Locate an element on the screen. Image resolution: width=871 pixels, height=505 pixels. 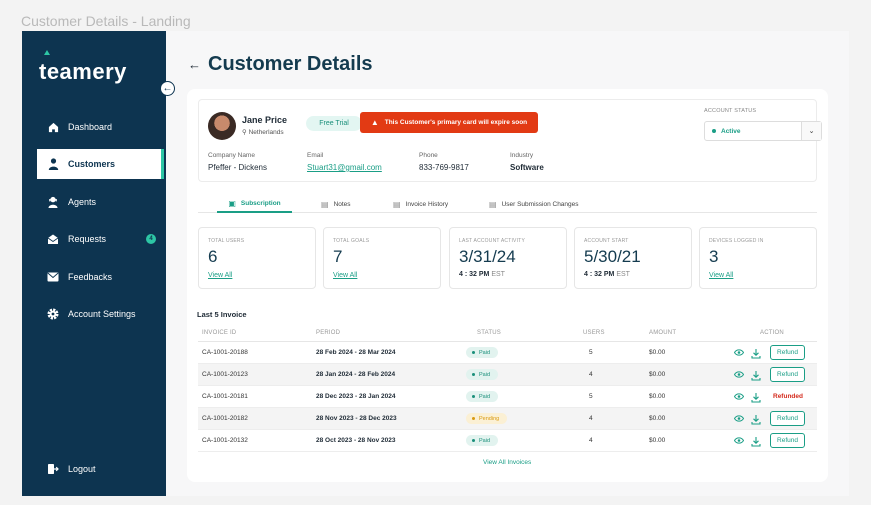
sidebar-item-customers: Customers is located at coordinates (100, 164).